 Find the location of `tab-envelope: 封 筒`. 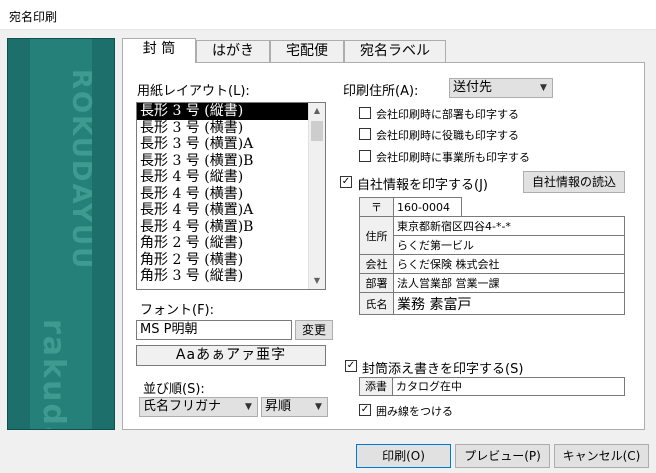

tab-envelope: 封 筒 is located at coordinates (159, 50).